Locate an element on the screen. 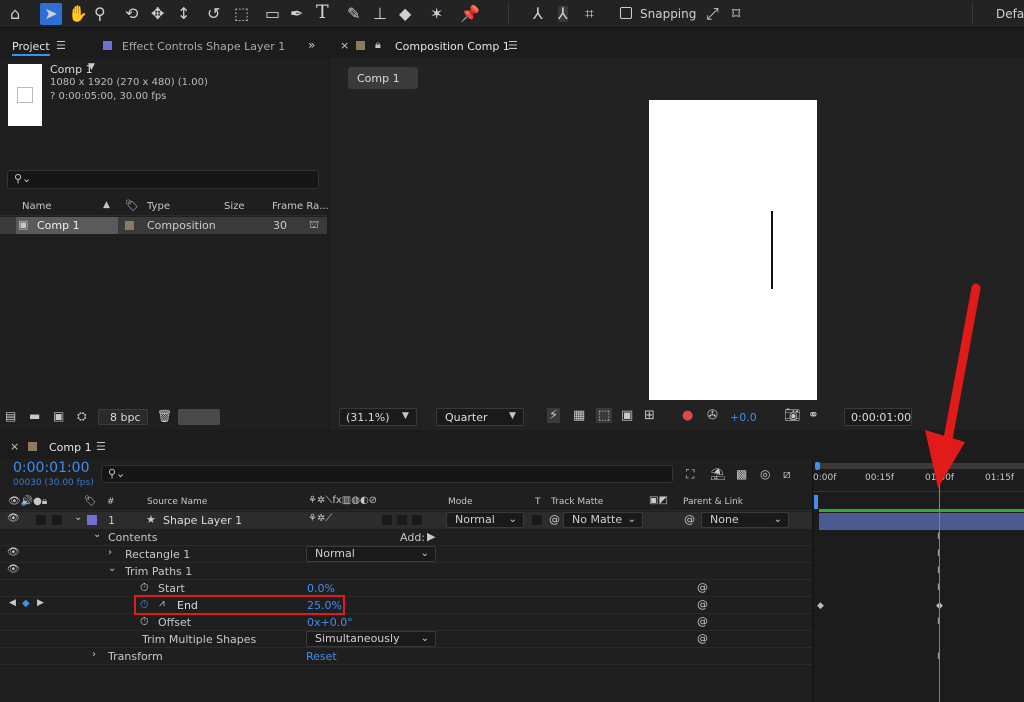  draft-3d-icon: ⛱ is located at coordinates (717, 474).